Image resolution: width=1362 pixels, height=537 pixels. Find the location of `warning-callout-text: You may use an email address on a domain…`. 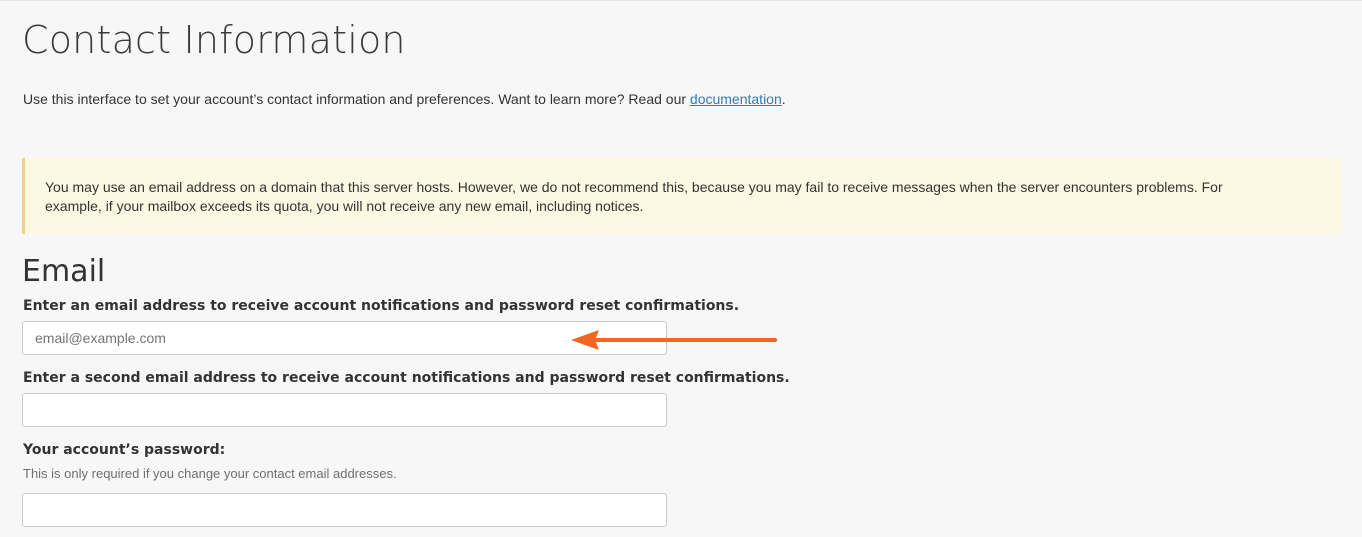

warning-callout-text: You may use an email address on a domain… is located at coordinates (634, 196).